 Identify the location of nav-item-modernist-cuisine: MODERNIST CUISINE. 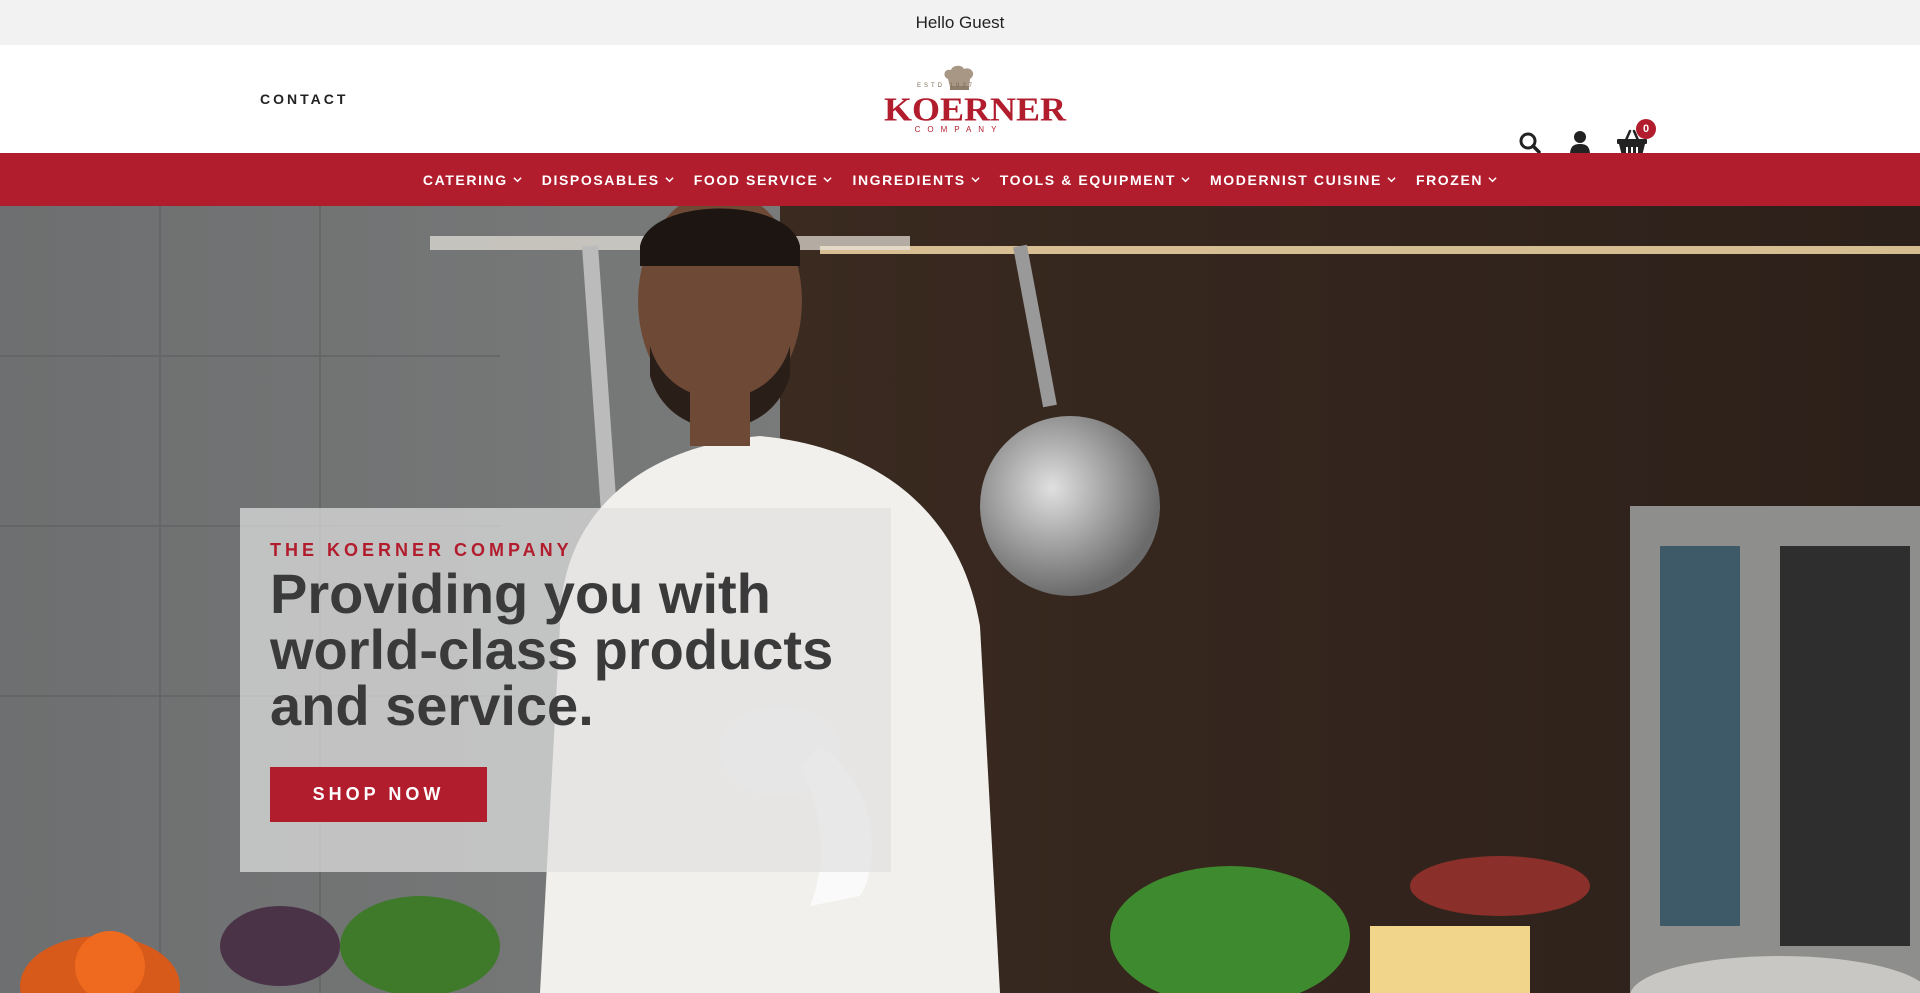
(1303, 180).